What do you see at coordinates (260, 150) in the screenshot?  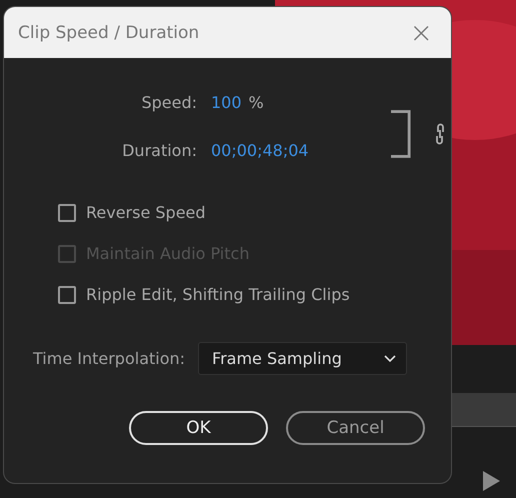 I see `duration-value: 00;00;48;04` at bounding box center [260, 150].